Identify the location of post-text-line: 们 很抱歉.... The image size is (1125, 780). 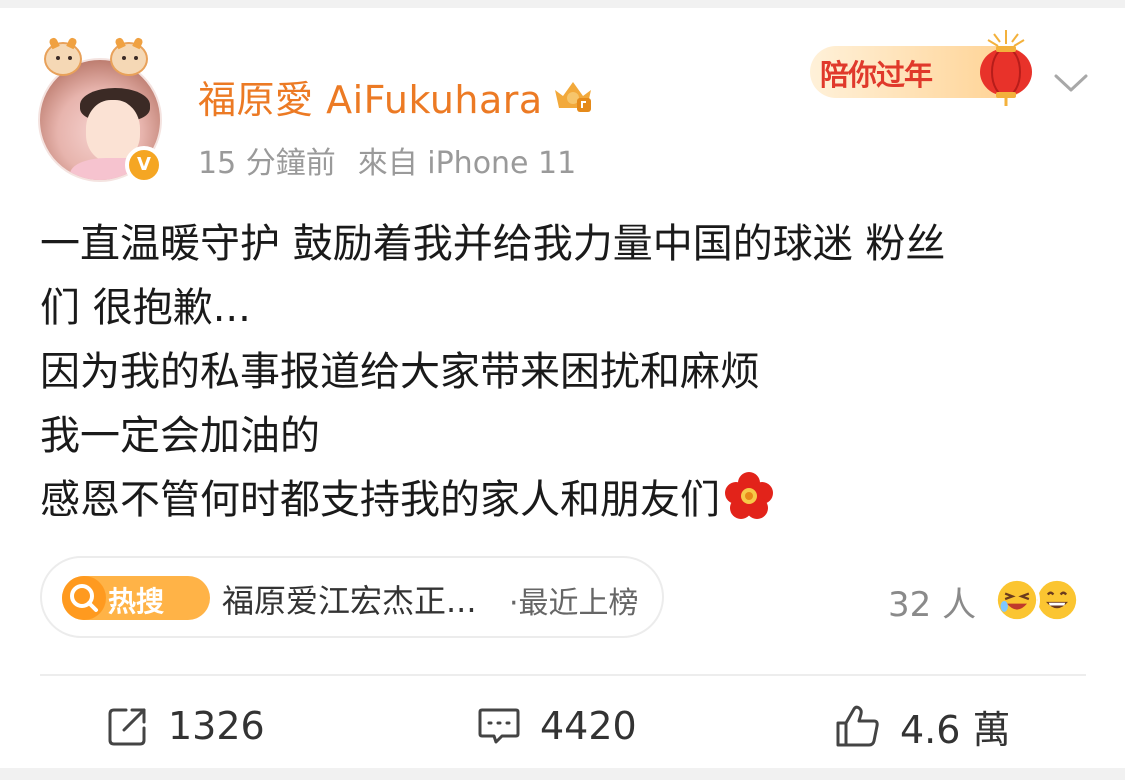
(145, 308).